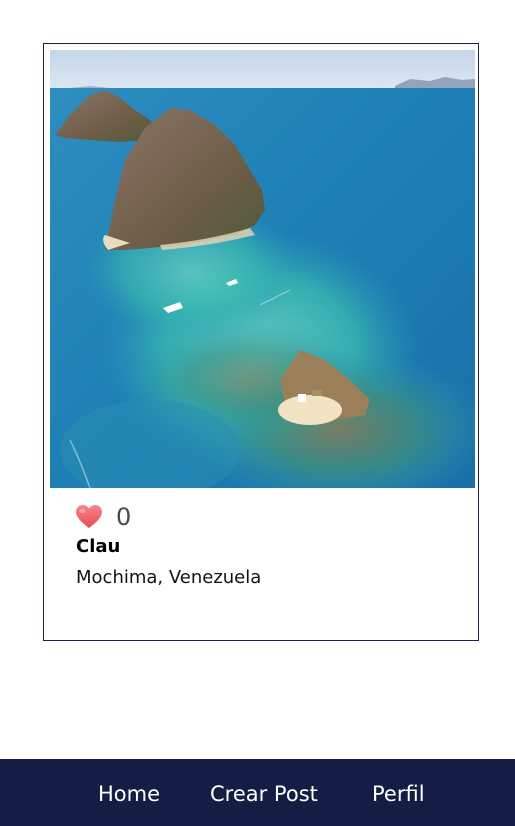 Image resolution: width=515 pixels, height=826 pixels. Describe the element at coordinates (398, 794) in the screenshot. I see `nav-profile-link: Perfil` at that location.